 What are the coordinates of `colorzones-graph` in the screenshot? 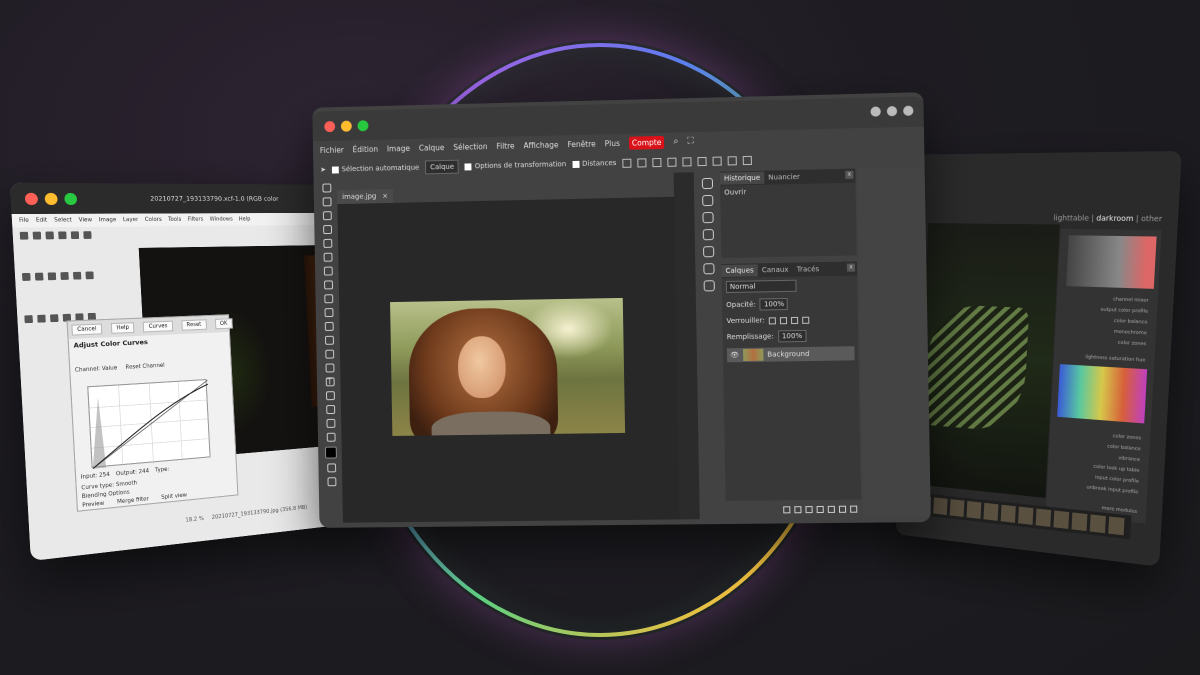 It's located at (1102, 394).